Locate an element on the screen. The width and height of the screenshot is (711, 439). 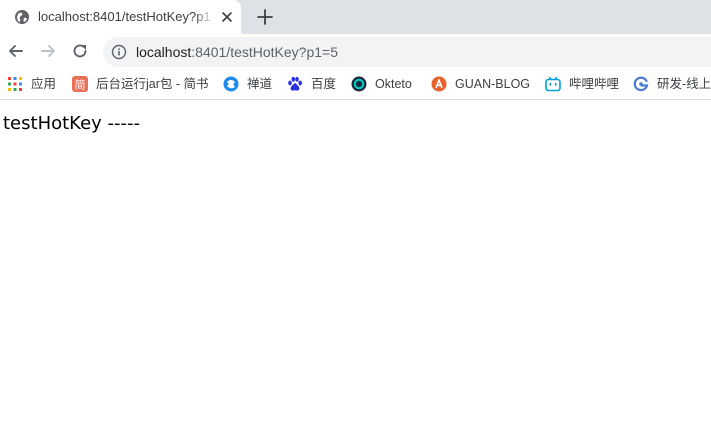
bookmark-label: 应用 is located at coordinates (44, 84).